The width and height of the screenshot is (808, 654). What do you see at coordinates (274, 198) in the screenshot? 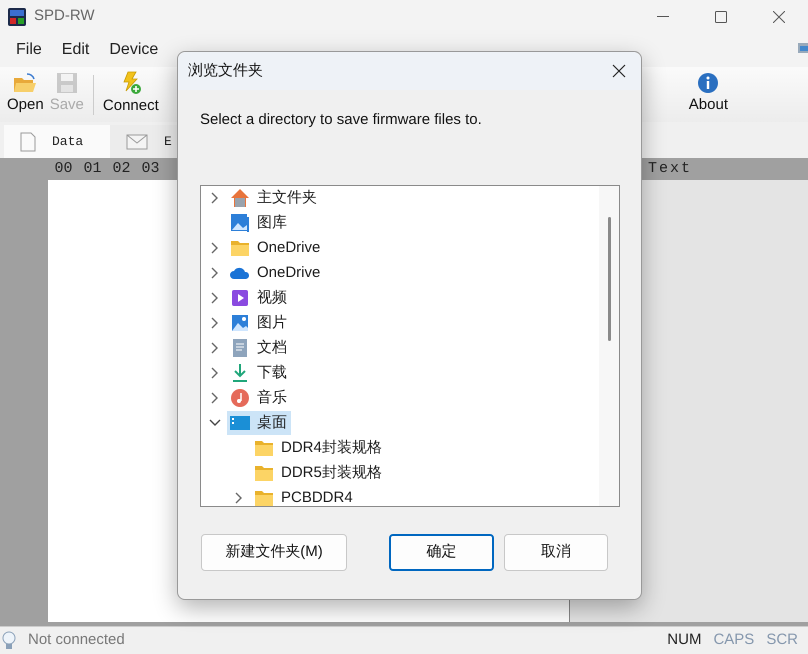
I see `tree-item: 主文件夹` at bounding box center [274, 198].